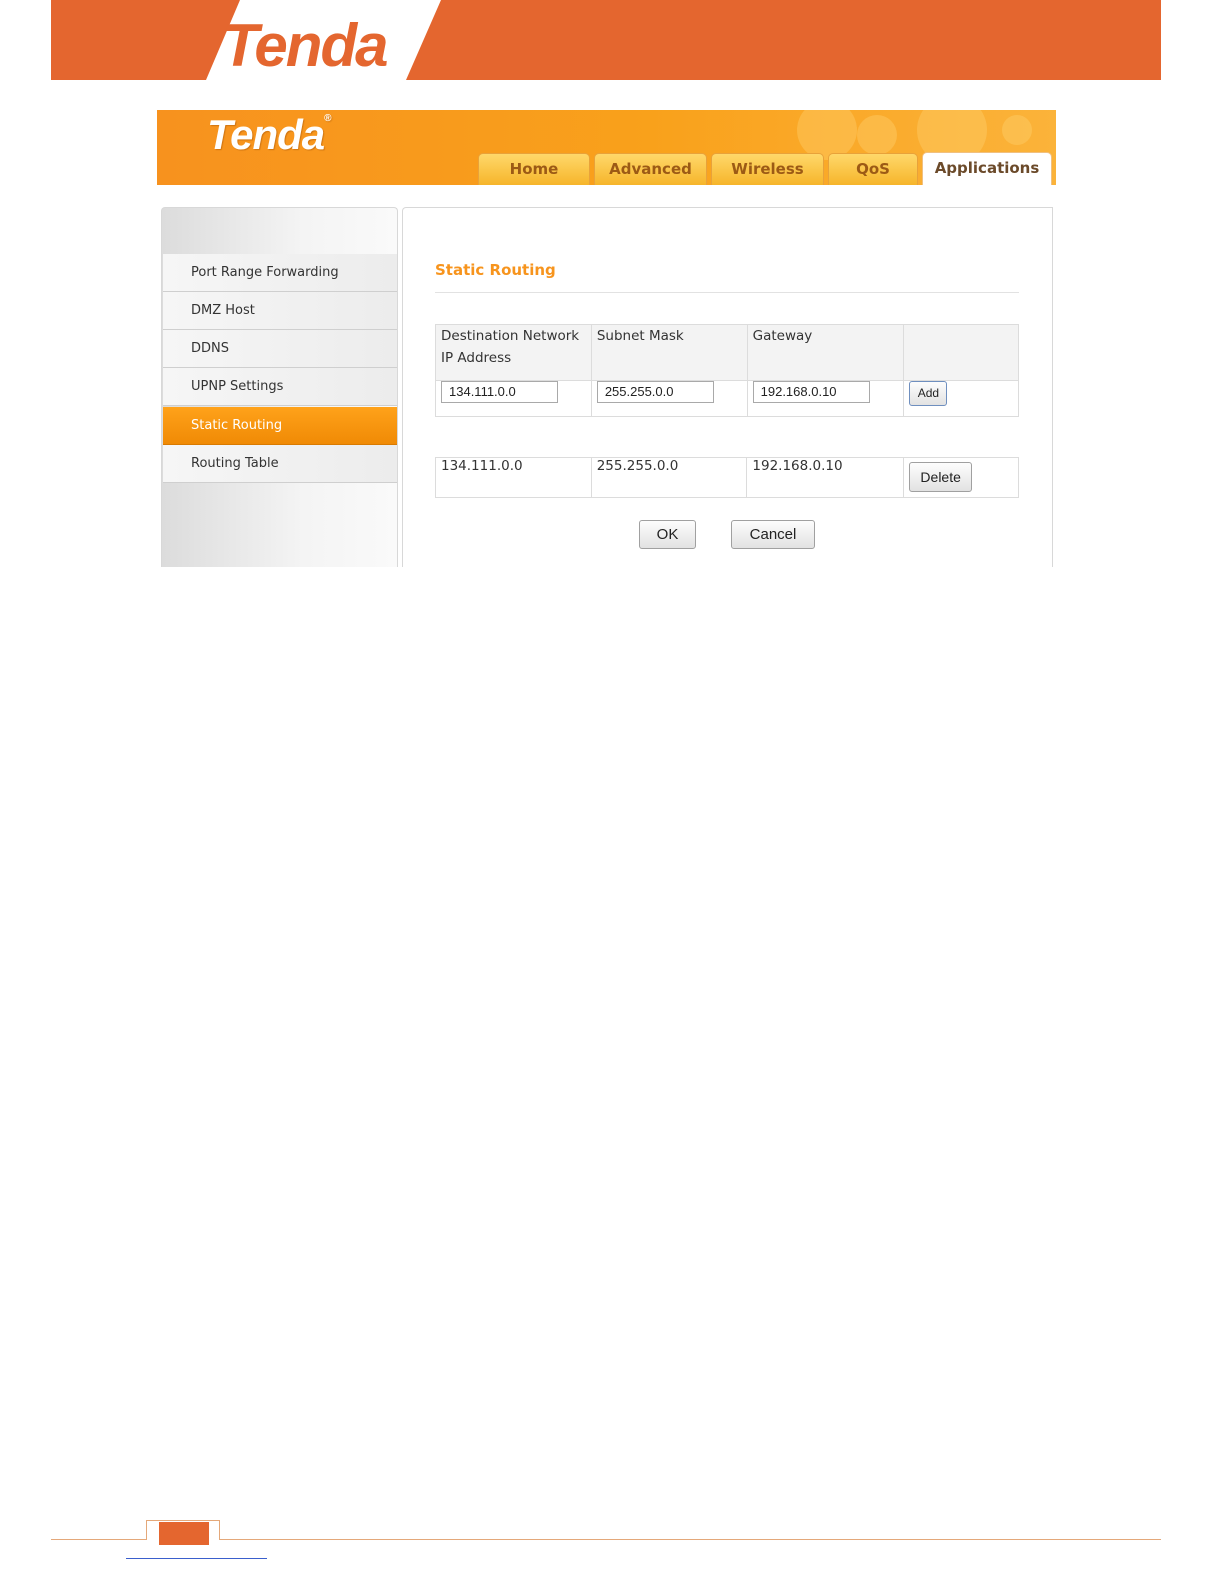  Describe the element at coordinates (928, 393) in the screenshot. I see `add-button: Add` at that location.